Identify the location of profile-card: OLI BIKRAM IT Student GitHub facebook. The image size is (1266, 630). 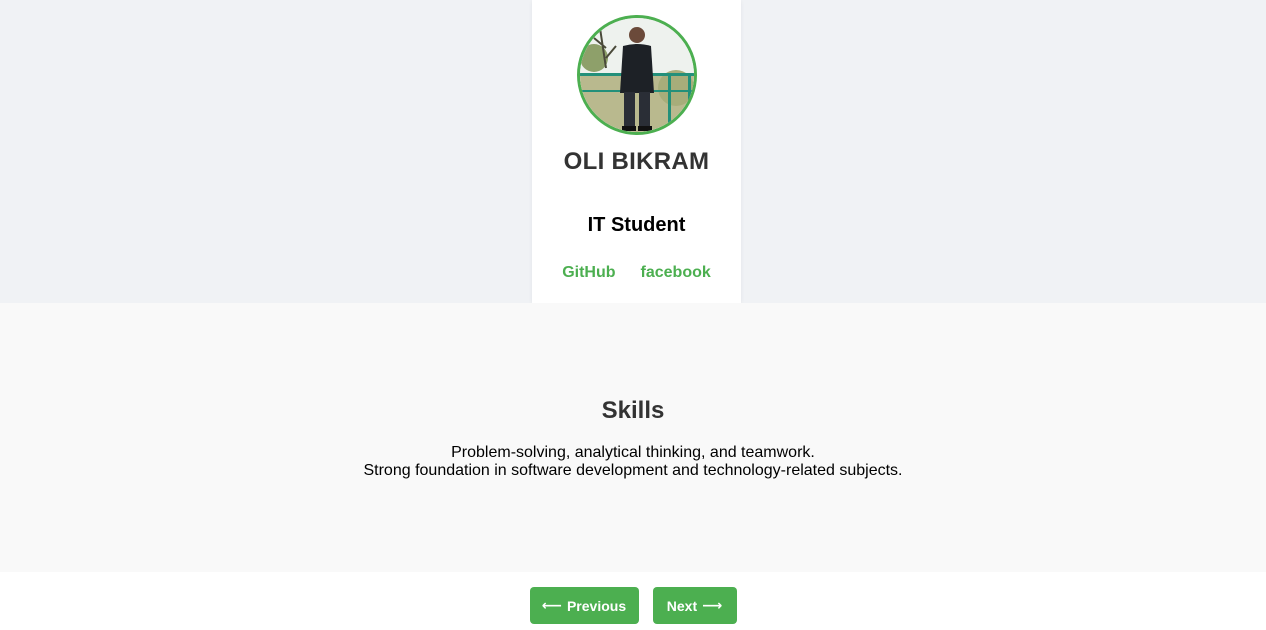
(636, 151).